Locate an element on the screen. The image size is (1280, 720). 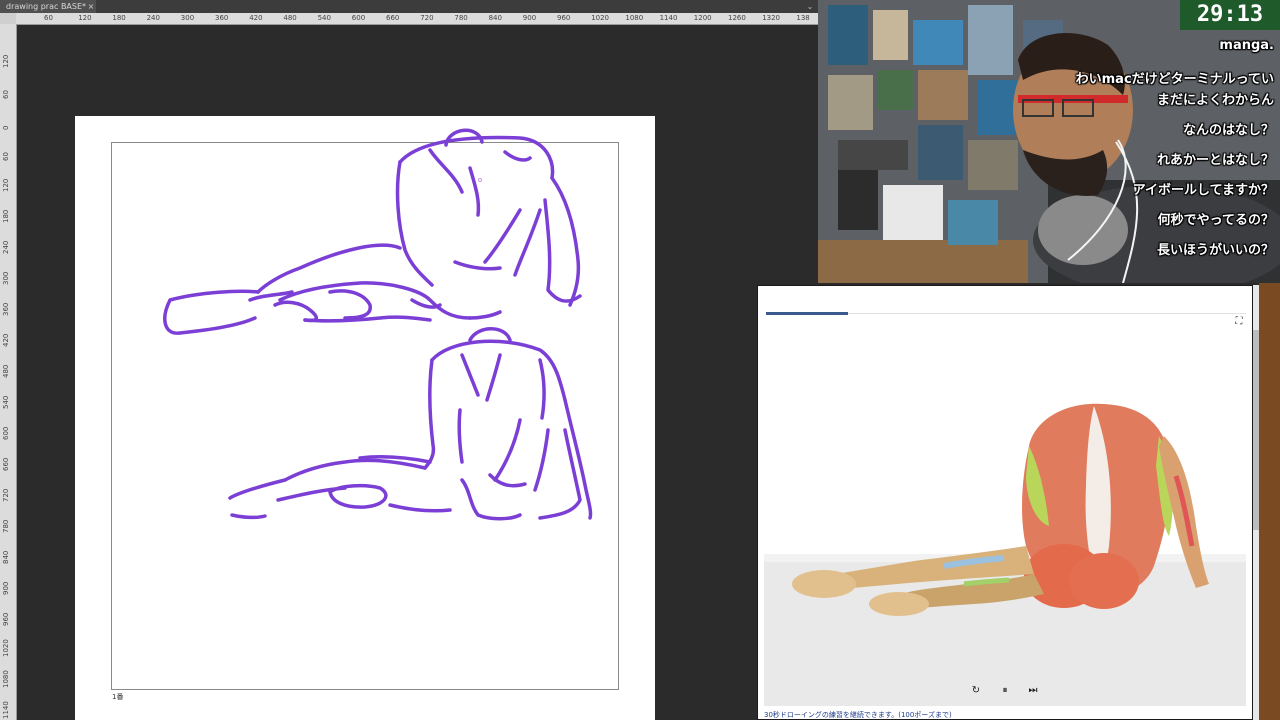
next-icon: ⏭ is located at coordinates (1033, 691).